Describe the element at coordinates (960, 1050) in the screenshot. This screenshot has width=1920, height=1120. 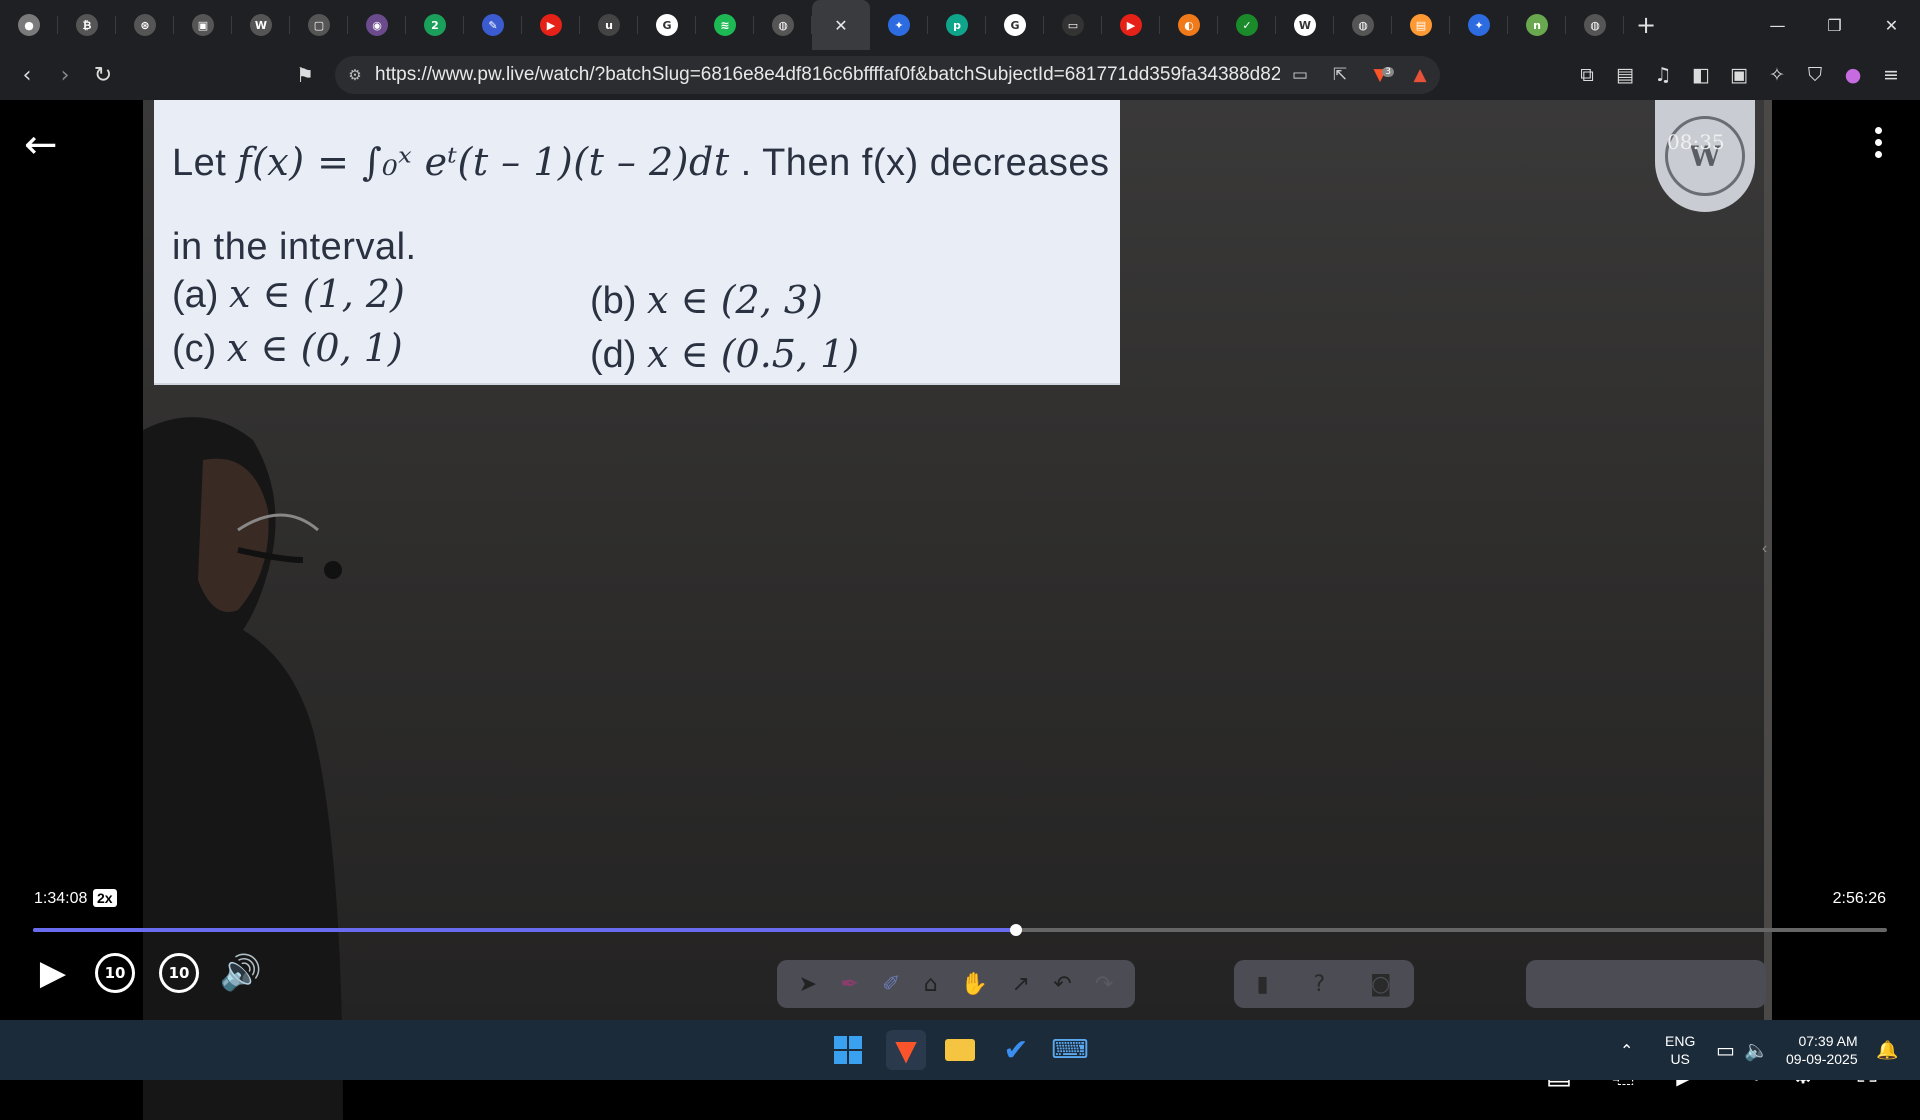
I see `file-explorer-icon` at that location.